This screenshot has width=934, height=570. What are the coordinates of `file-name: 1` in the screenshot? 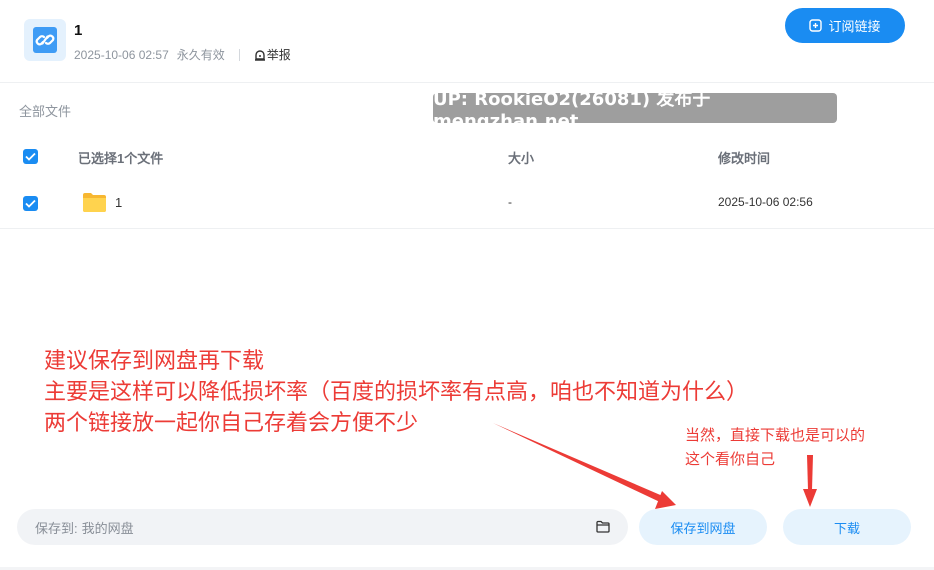 It's located at (118, 202).